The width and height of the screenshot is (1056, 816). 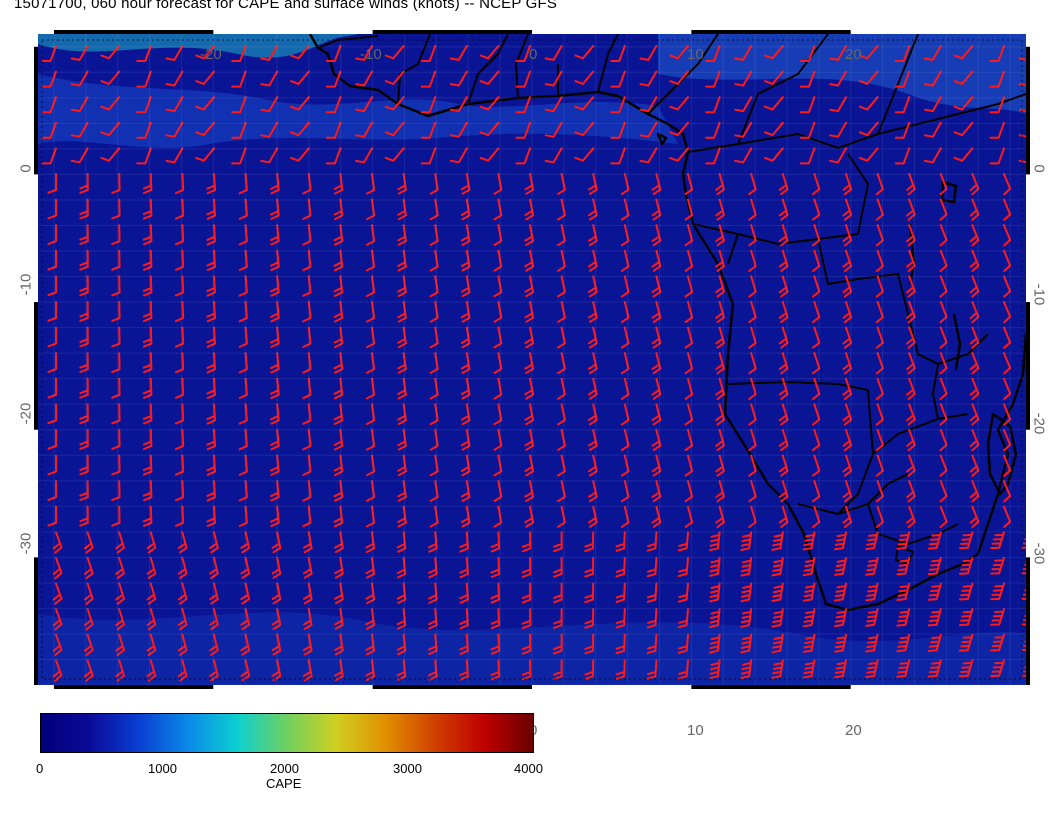 I want to click on y-tick-right-4: -30, so click(x=1039, y=553).